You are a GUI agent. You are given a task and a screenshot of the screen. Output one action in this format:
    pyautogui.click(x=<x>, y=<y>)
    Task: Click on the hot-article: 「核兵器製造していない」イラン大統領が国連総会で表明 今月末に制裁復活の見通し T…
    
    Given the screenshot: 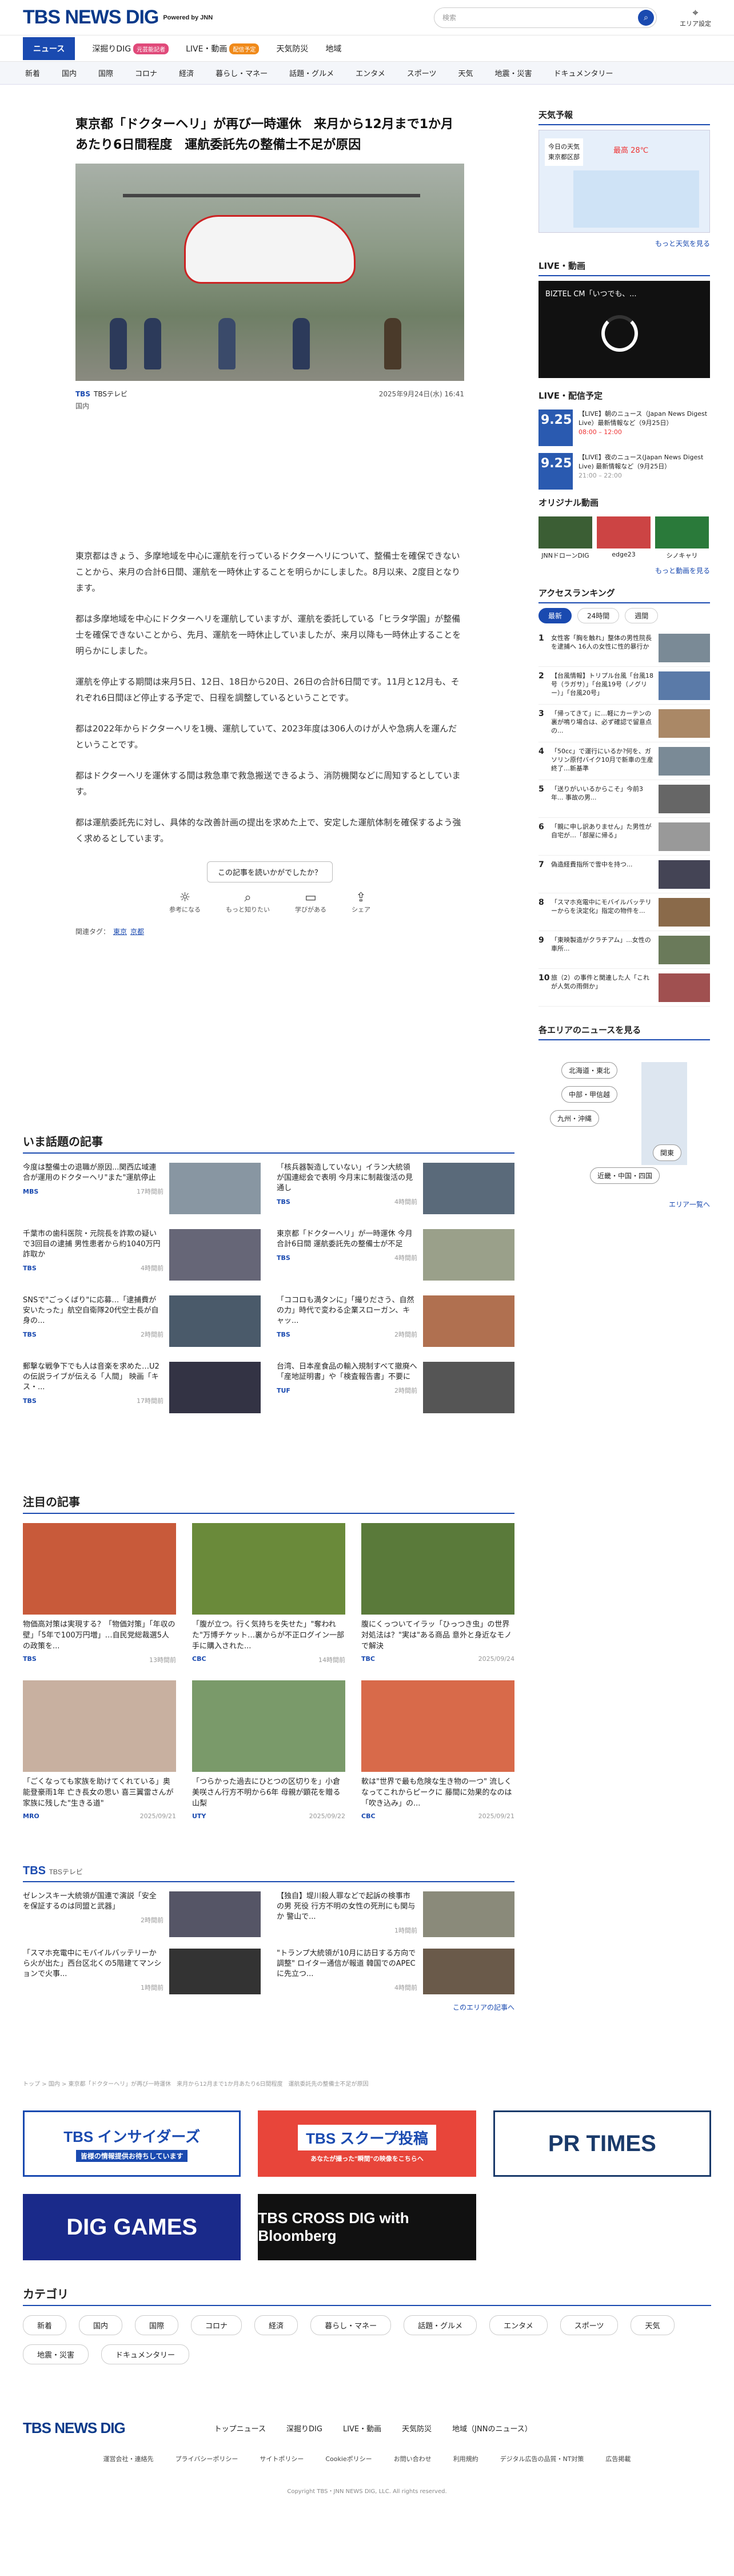 What is the action you would take?
    pyautogui.click(x=396, y=1190)
    